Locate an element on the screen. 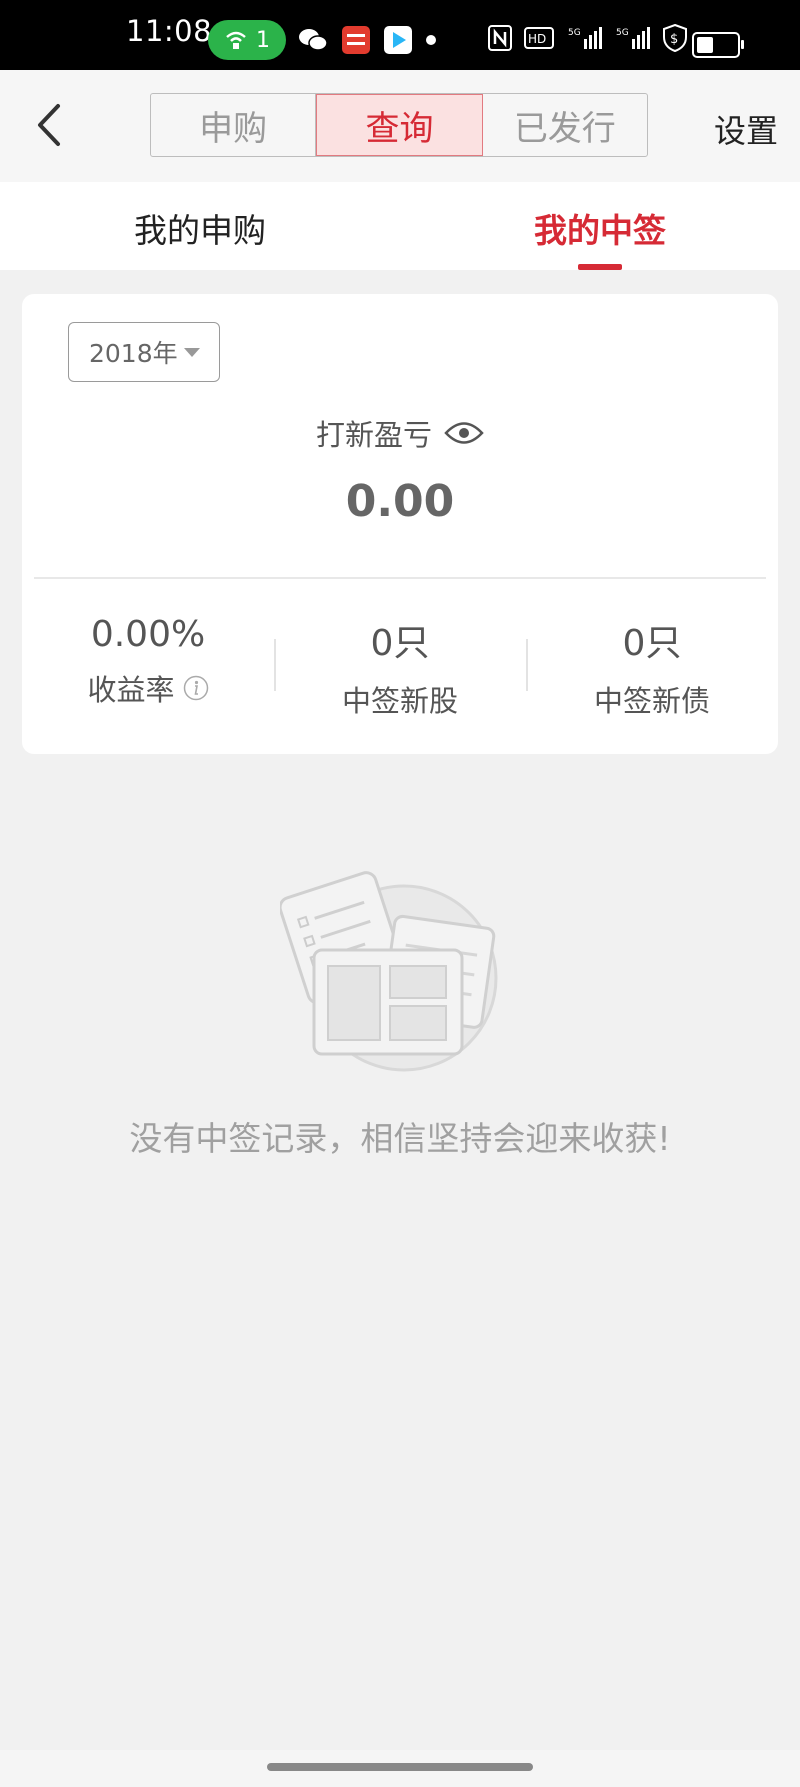  stat-yield-label-row: 收益率 is located at coordinates (148, 688).